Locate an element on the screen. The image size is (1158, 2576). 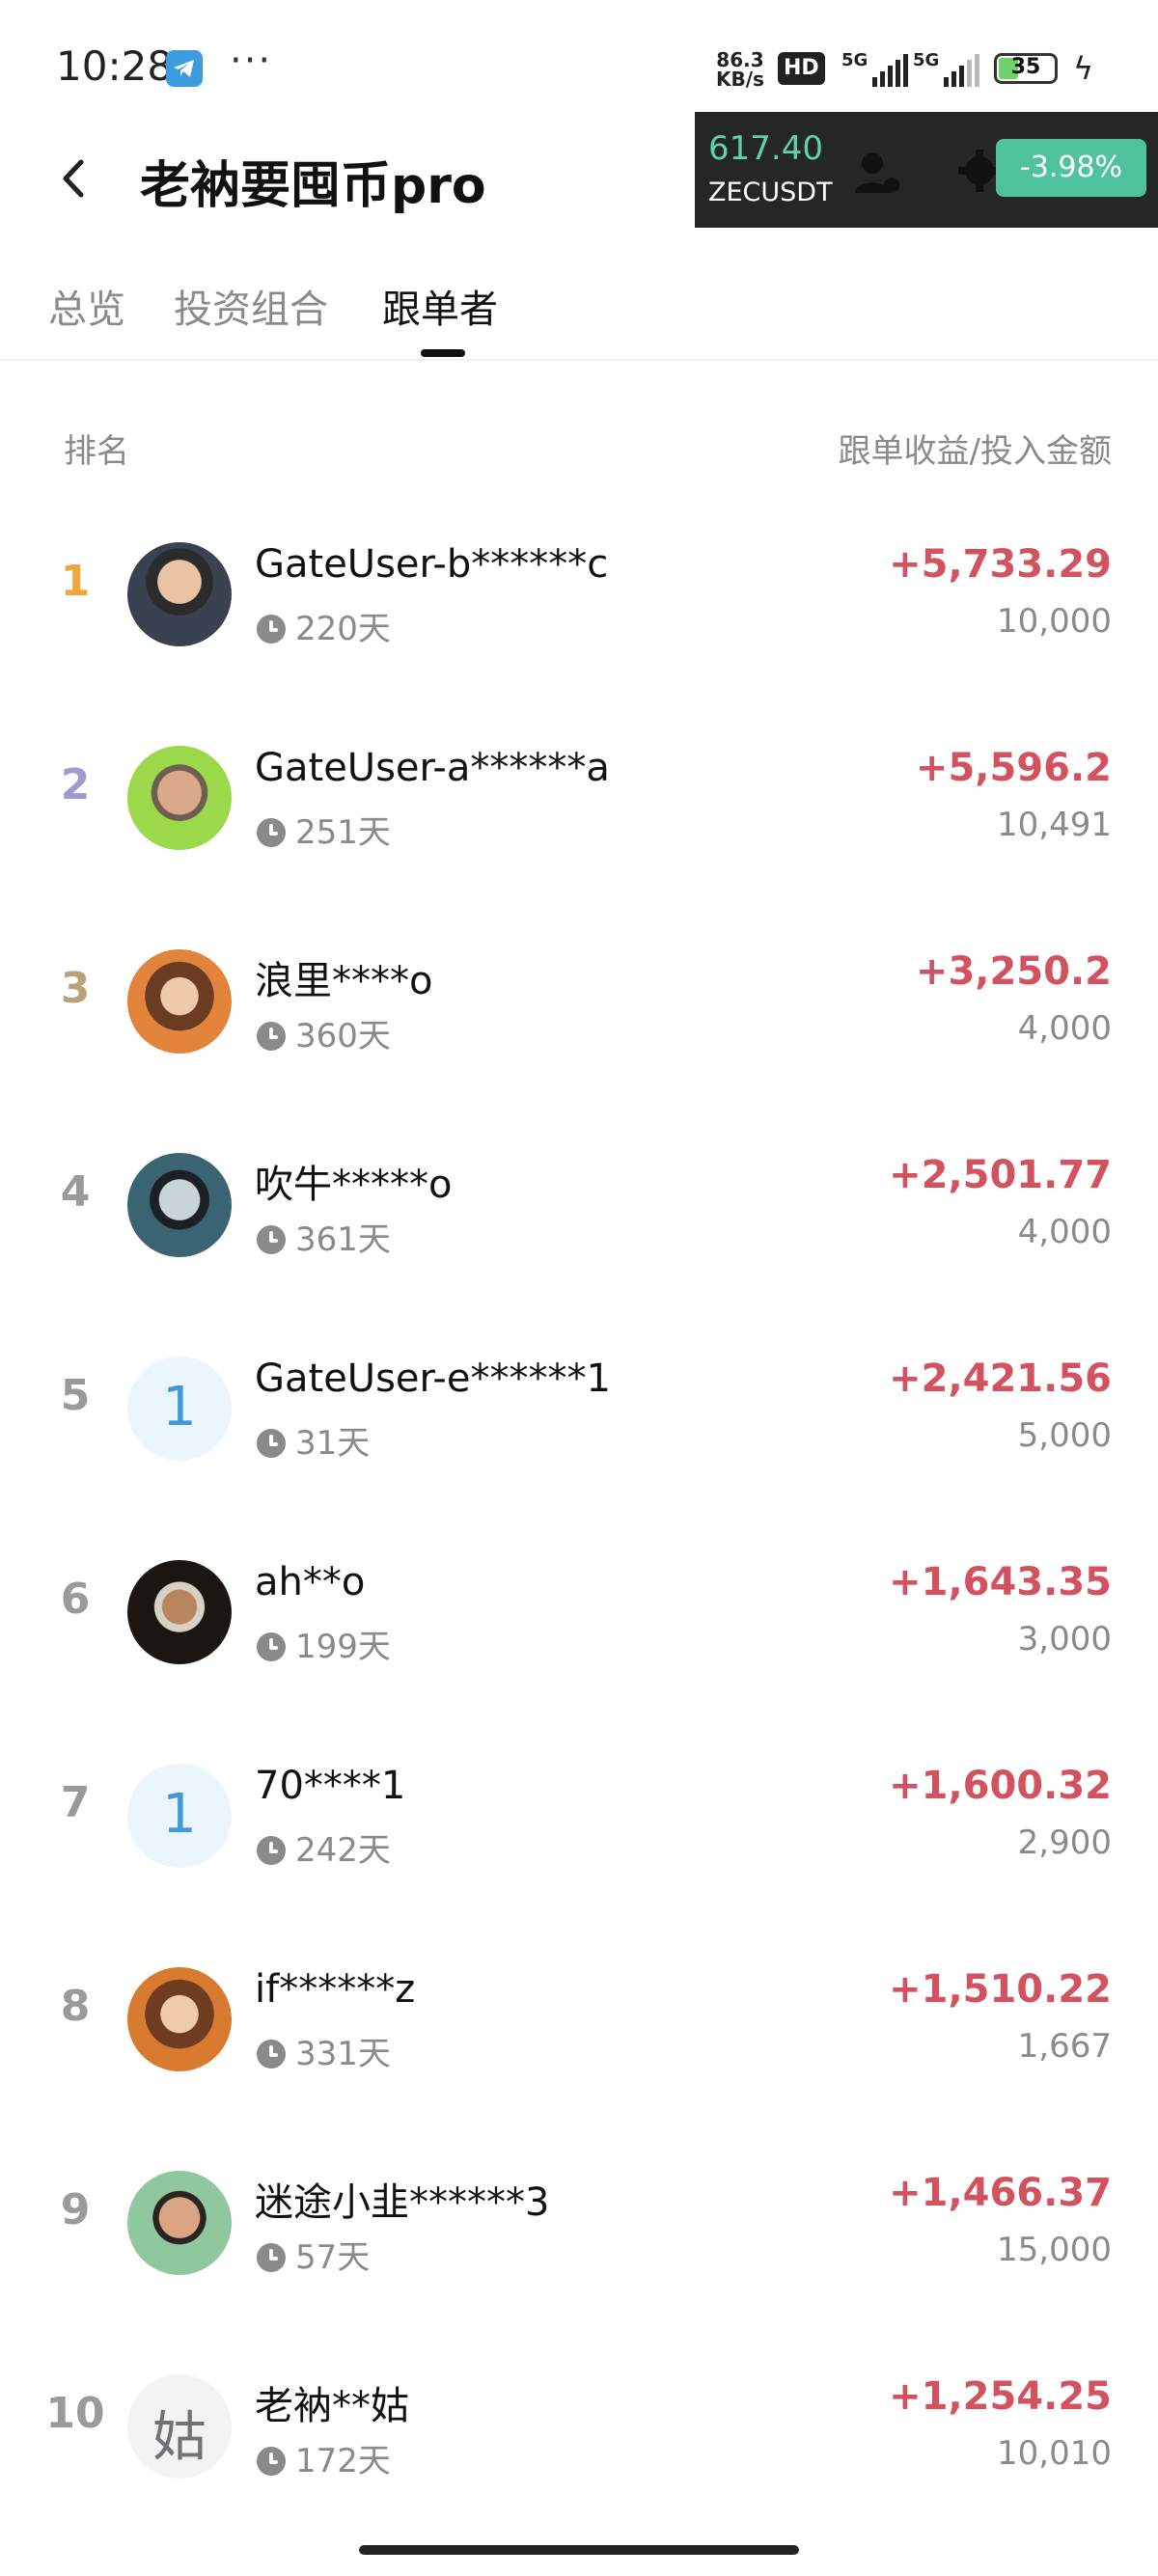
follow-days: 31天 is located at coordinates (333, 1444).